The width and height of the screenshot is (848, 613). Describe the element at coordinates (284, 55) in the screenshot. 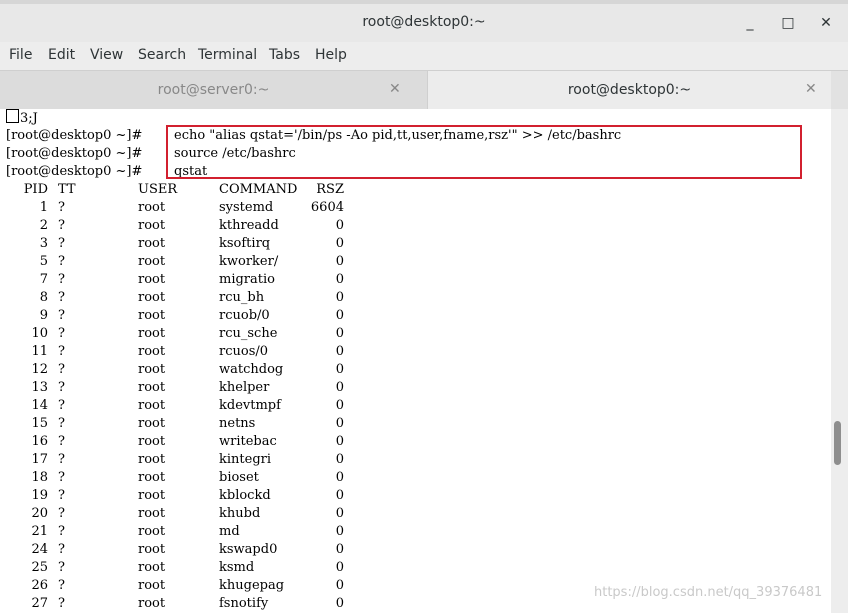

I see `menu-tabs: Tabs` at that location.